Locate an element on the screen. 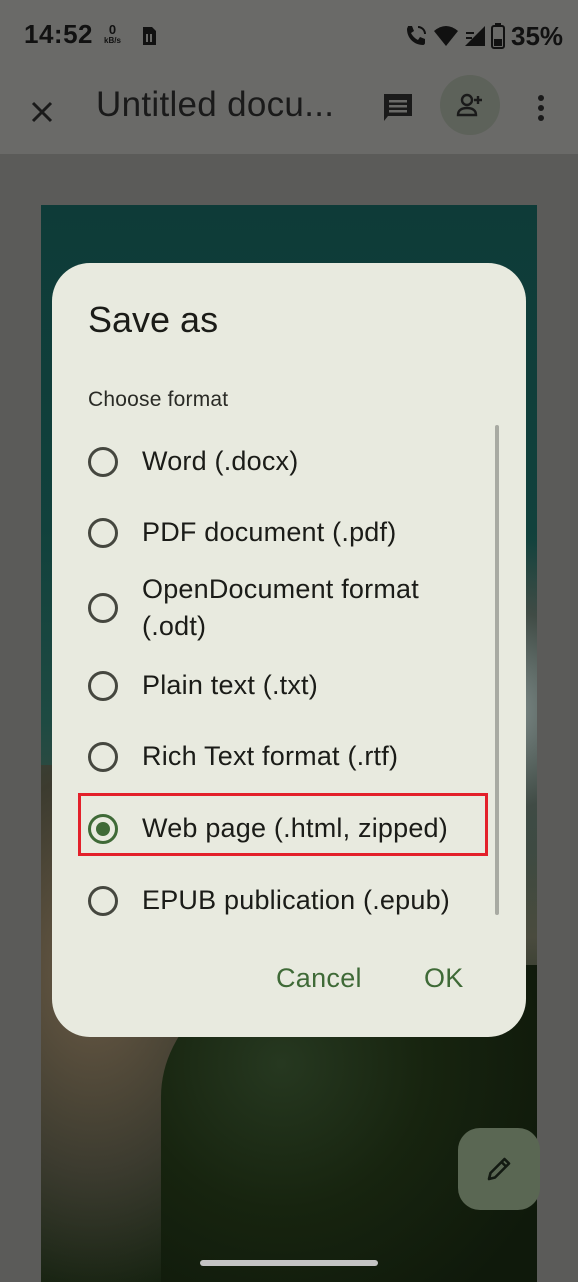 The width and height of the screenshot is (578, 1282). dialog-title: Save as is located at coordinates (153, 319).